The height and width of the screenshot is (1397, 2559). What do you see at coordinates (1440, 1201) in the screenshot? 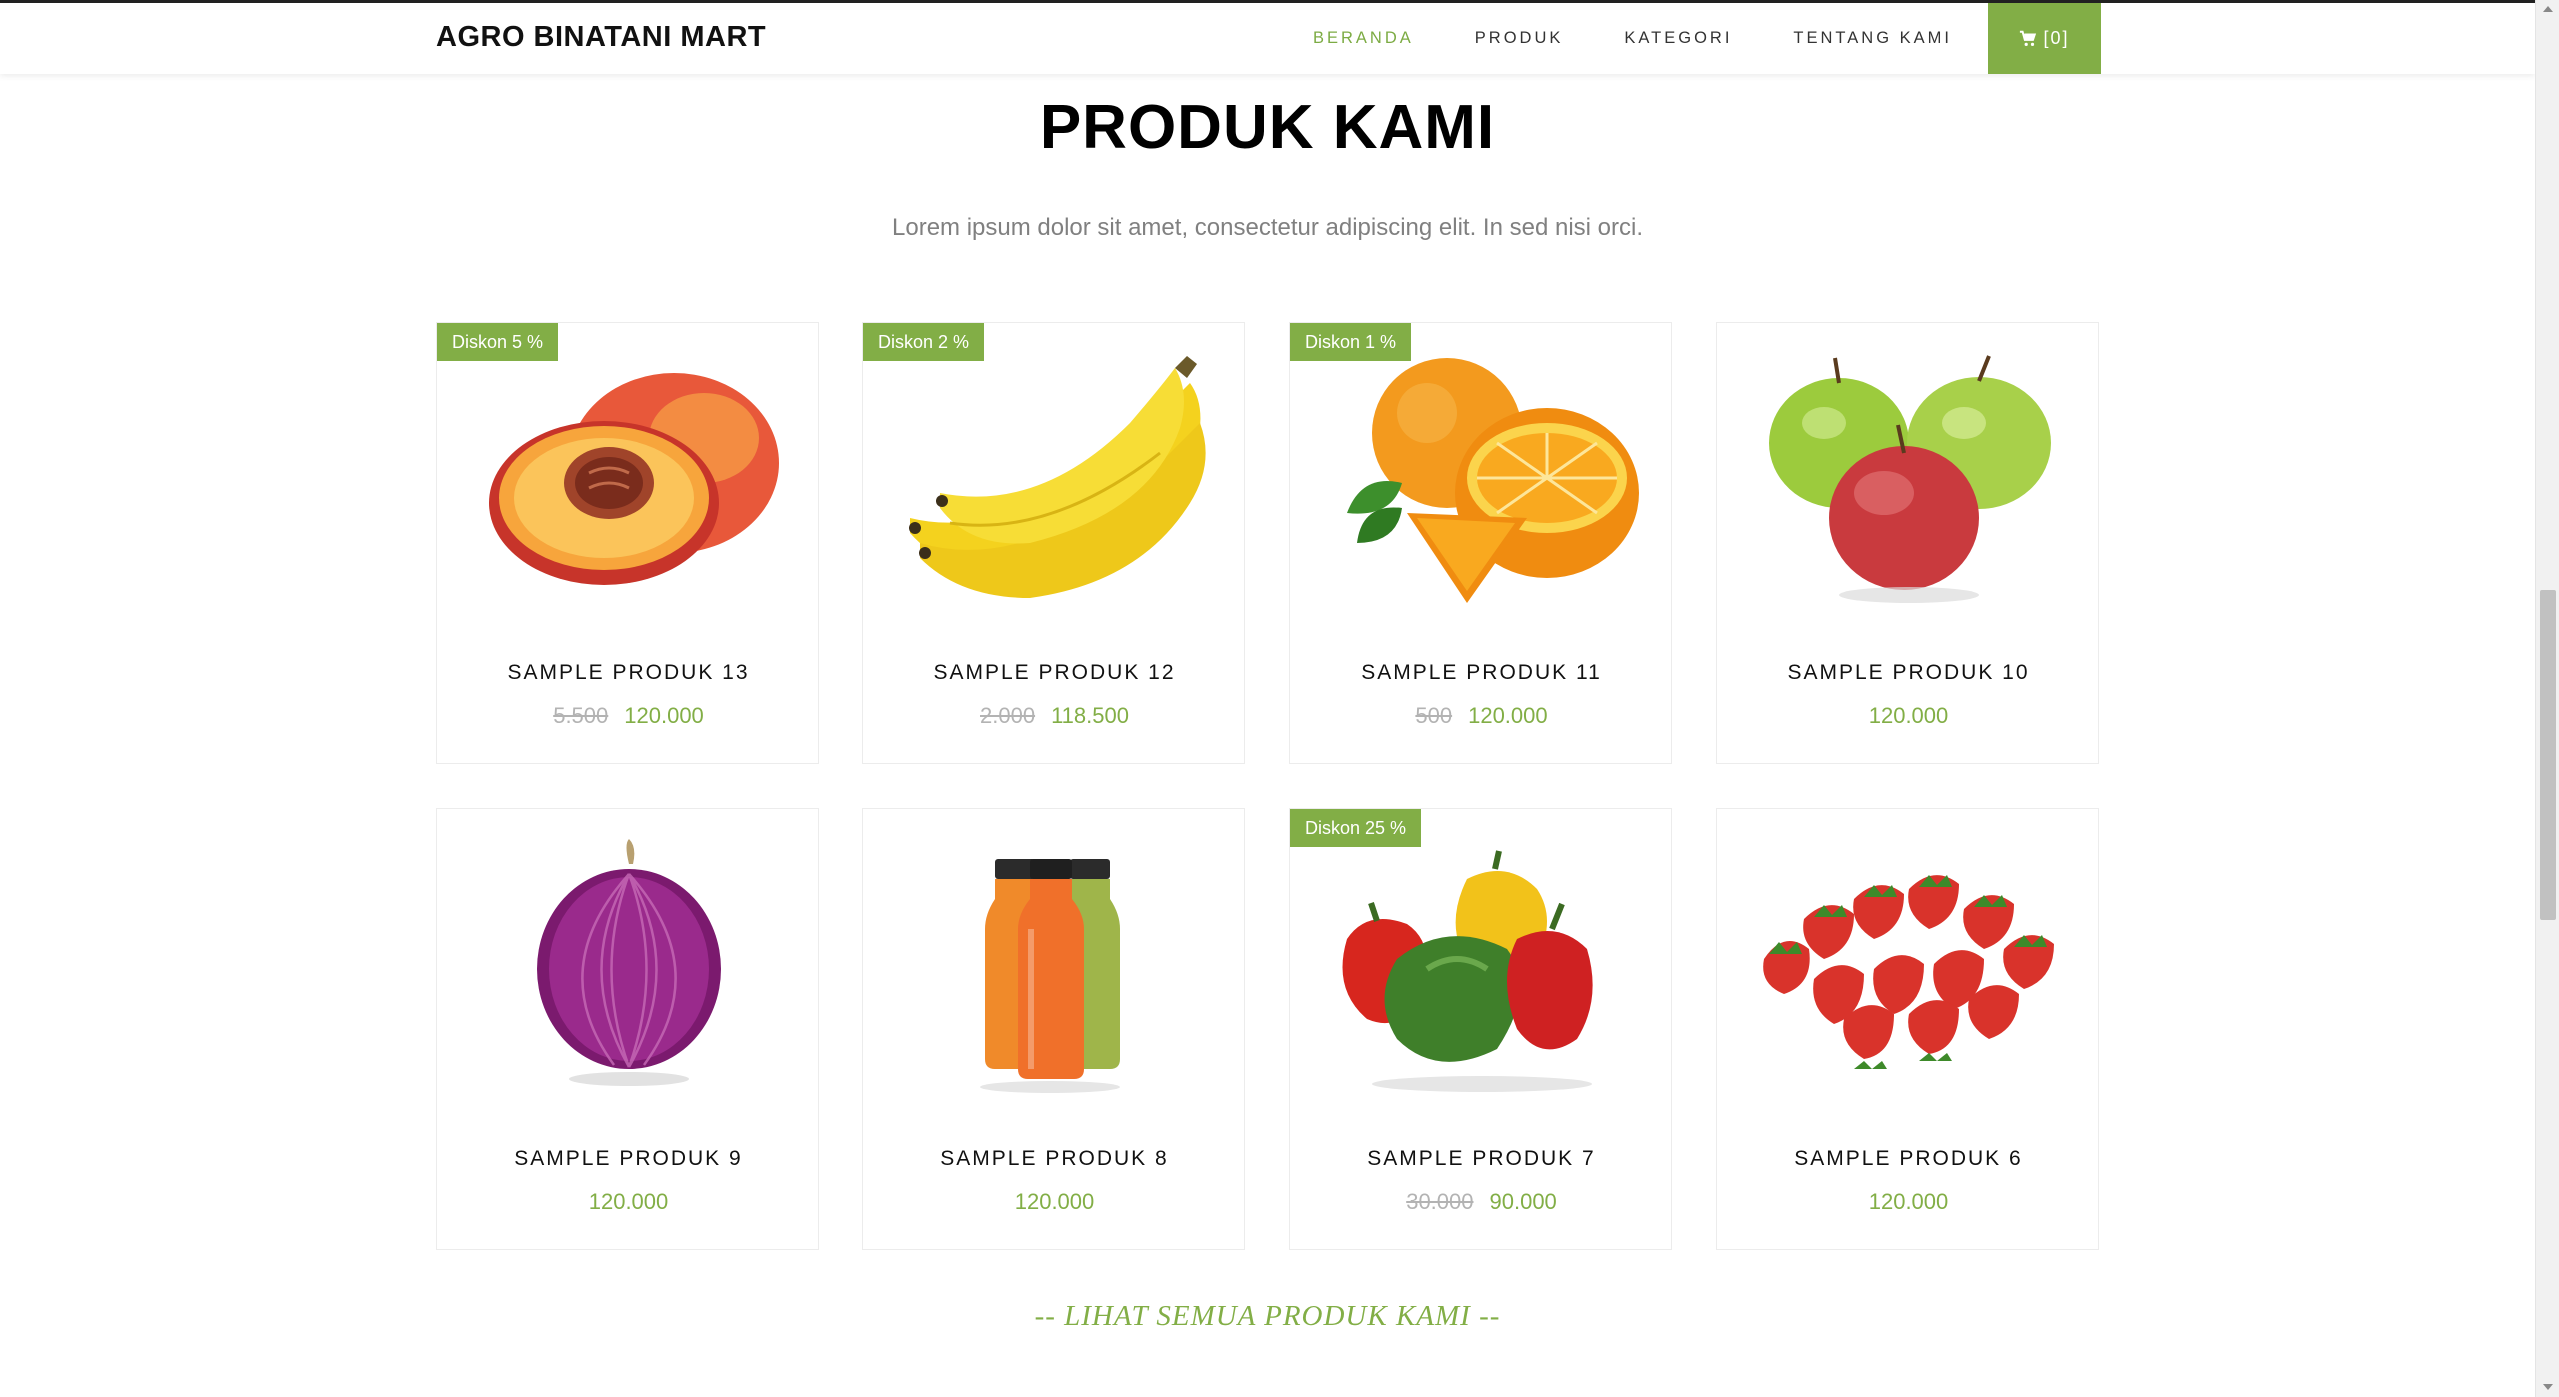
I see `original-price: 30.000` at bounding box center [1440, 1201].